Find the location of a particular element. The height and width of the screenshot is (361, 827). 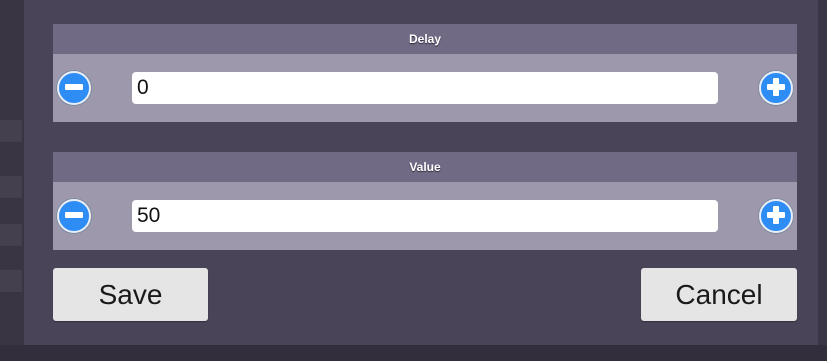

delay-input is located at coordinates (425, 88).